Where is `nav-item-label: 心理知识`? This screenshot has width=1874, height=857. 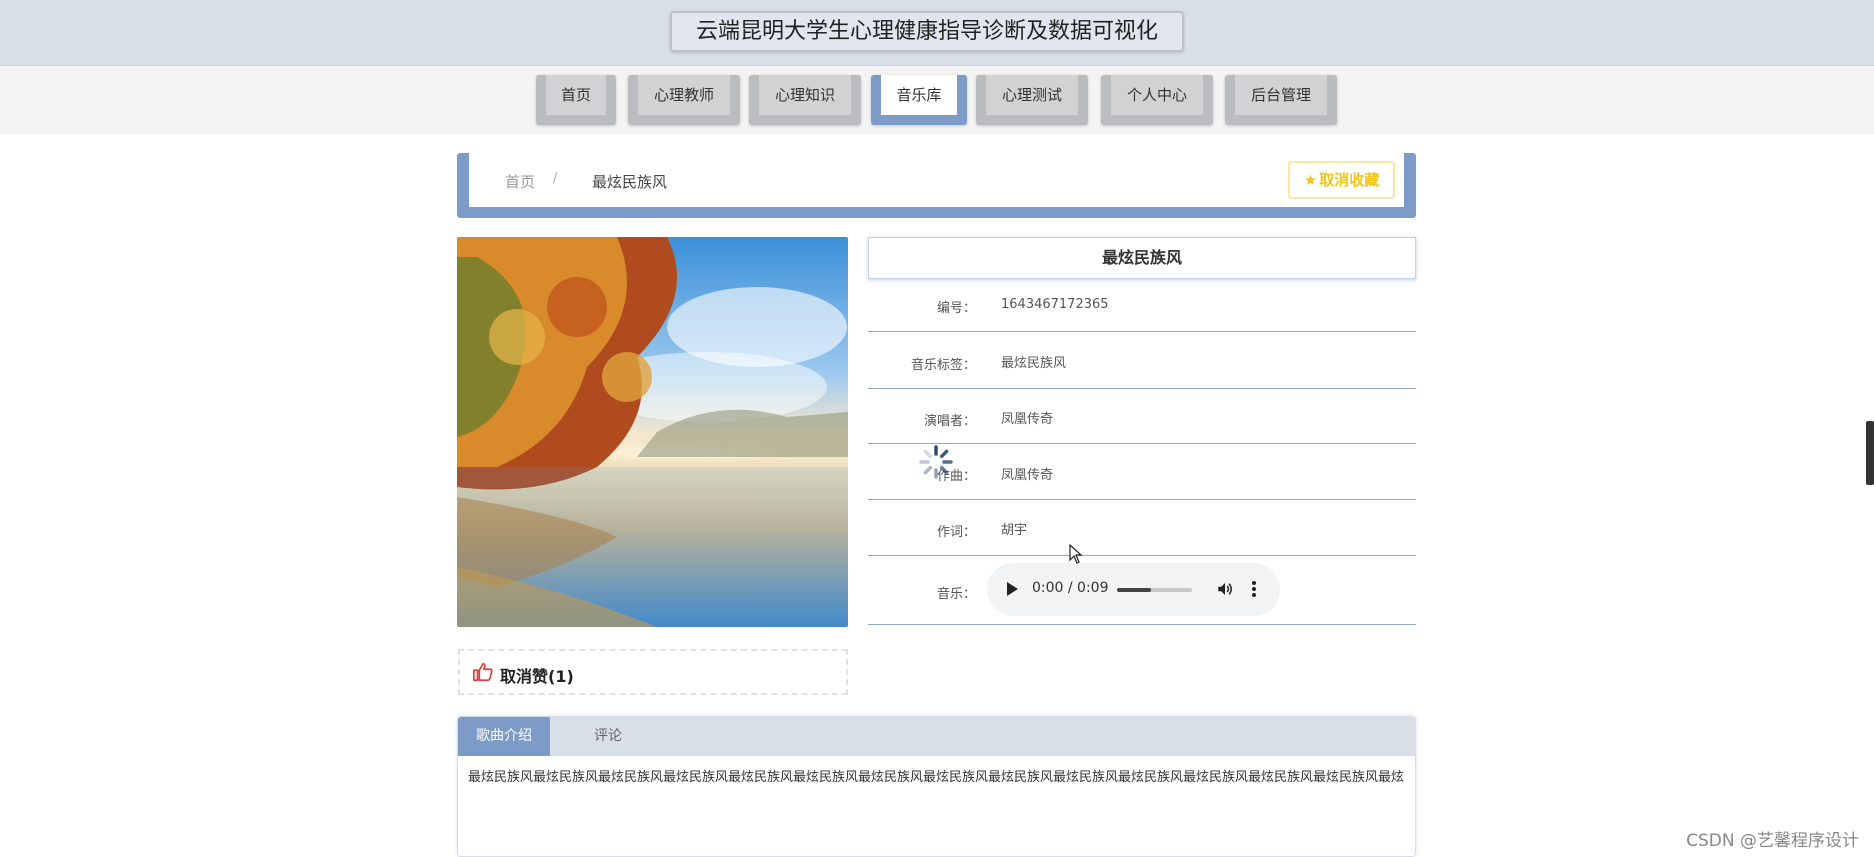 nav-item-label: 心理知识 is located at coordinates (805, 95).